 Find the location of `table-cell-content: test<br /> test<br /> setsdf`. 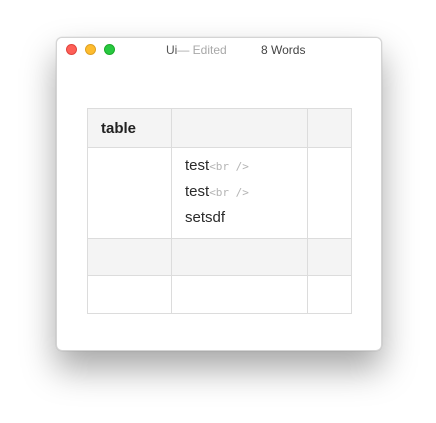

table-cell-content: test<br /> test<br /> setsdf is located at coordinates (239, 193).